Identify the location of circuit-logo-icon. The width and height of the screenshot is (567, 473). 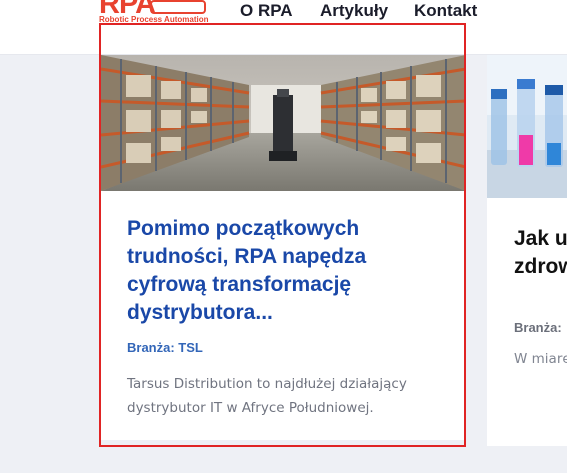
(178, 7).